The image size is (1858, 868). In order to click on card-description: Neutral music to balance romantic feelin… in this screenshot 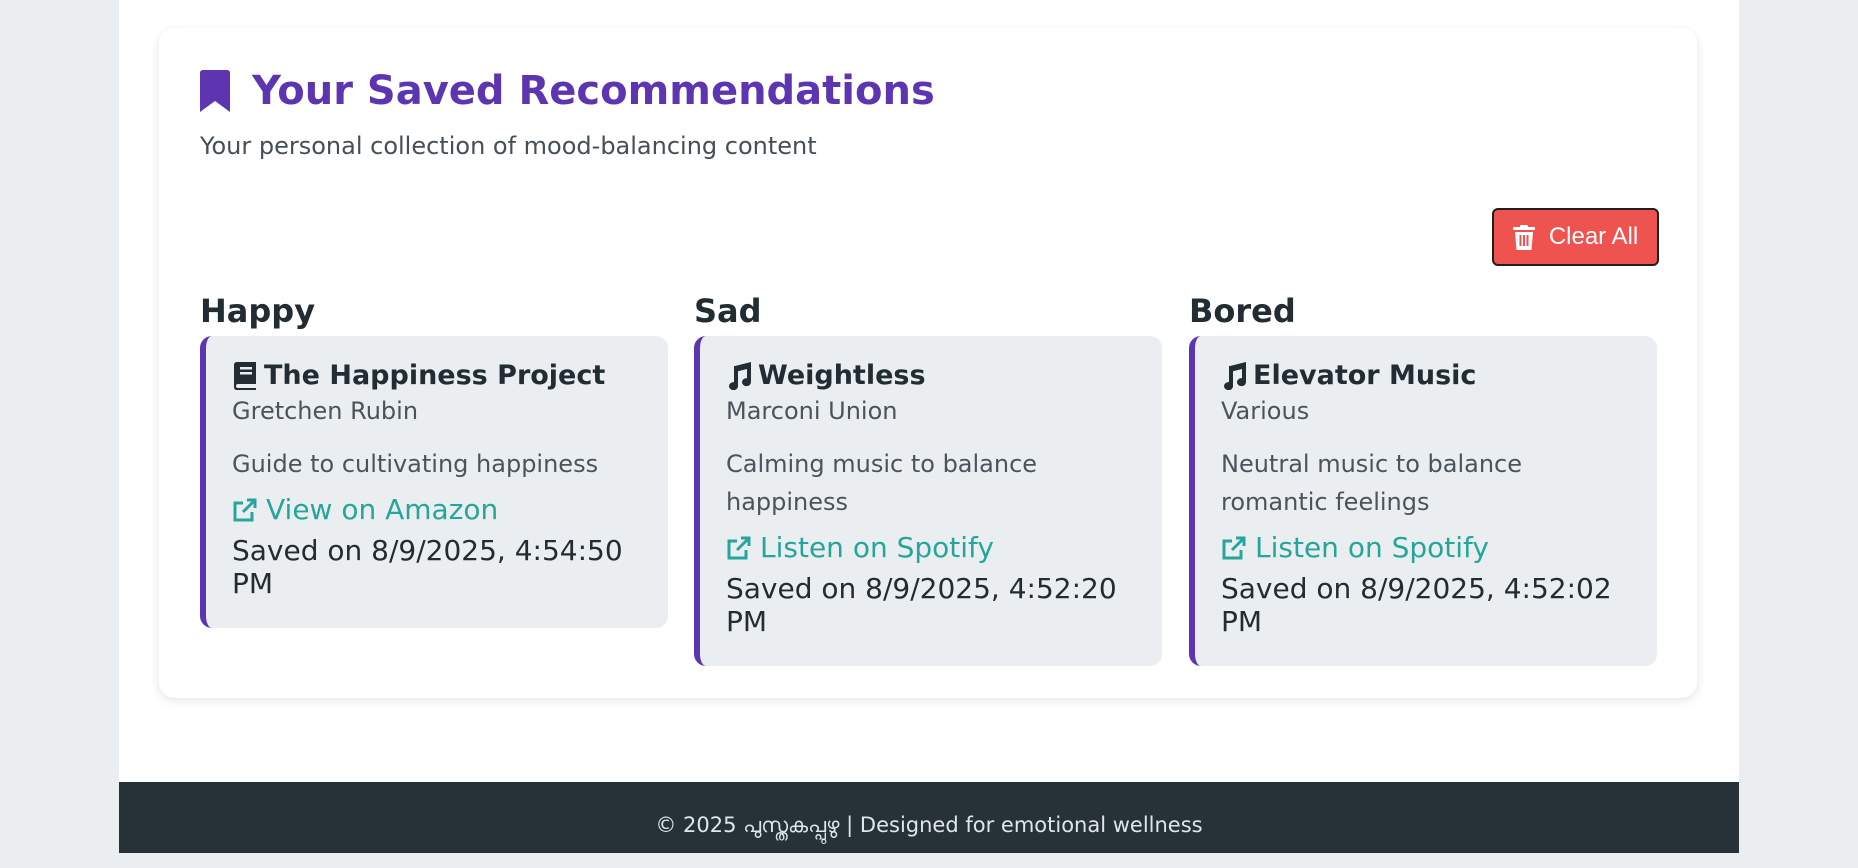, I will do `click(1372, 483)`.